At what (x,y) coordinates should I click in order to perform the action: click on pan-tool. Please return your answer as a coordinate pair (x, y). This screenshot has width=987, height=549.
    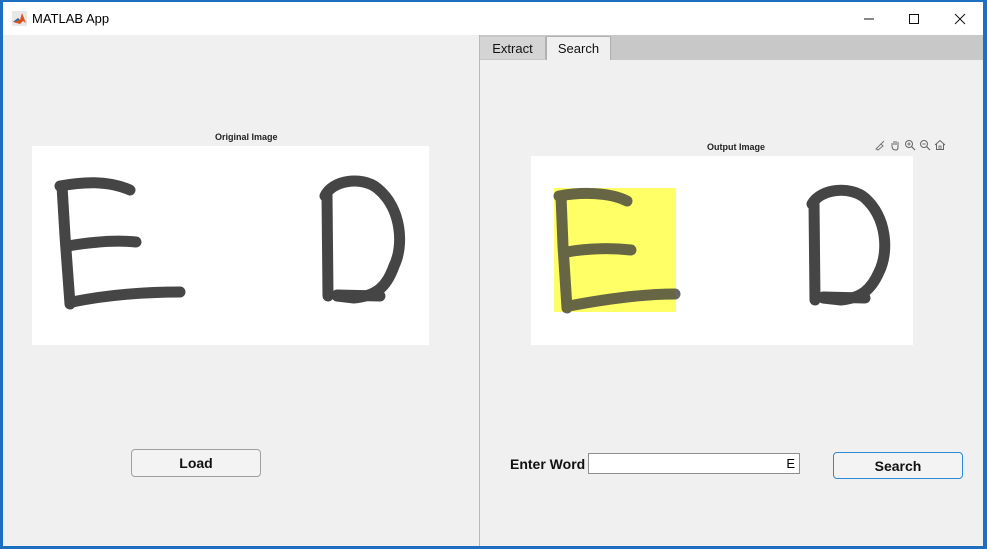
    Looking at the image, I should click on (895, 145).